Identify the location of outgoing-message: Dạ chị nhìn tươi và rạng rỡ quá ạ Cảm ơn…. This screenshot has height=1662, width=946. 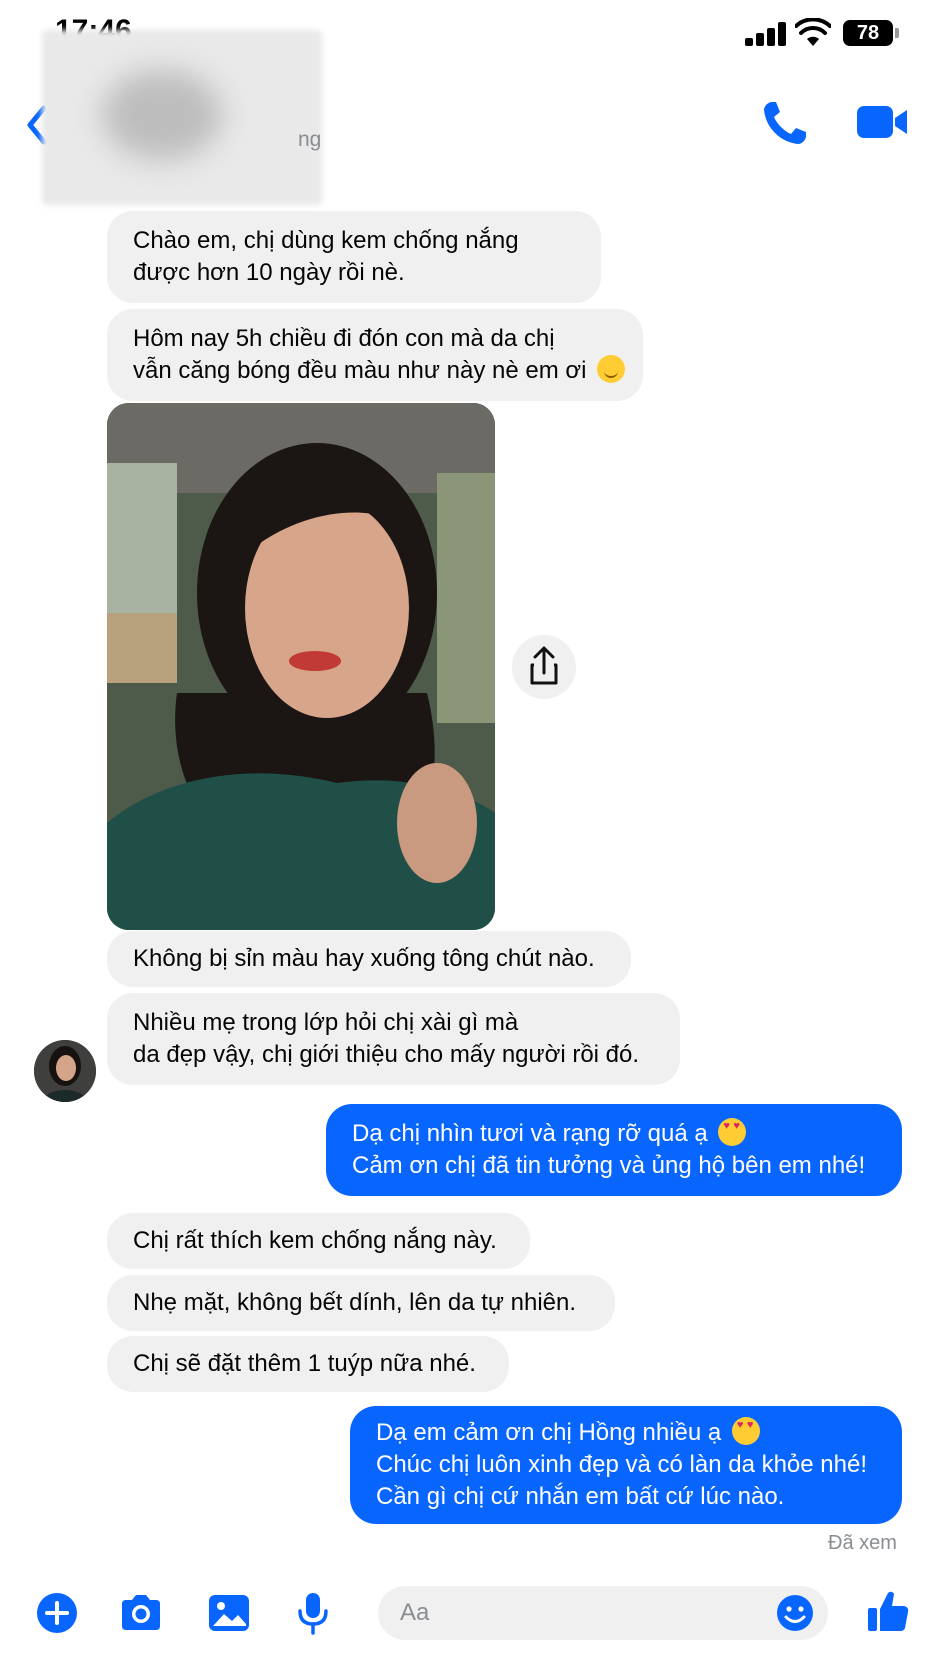
(614, 1150).